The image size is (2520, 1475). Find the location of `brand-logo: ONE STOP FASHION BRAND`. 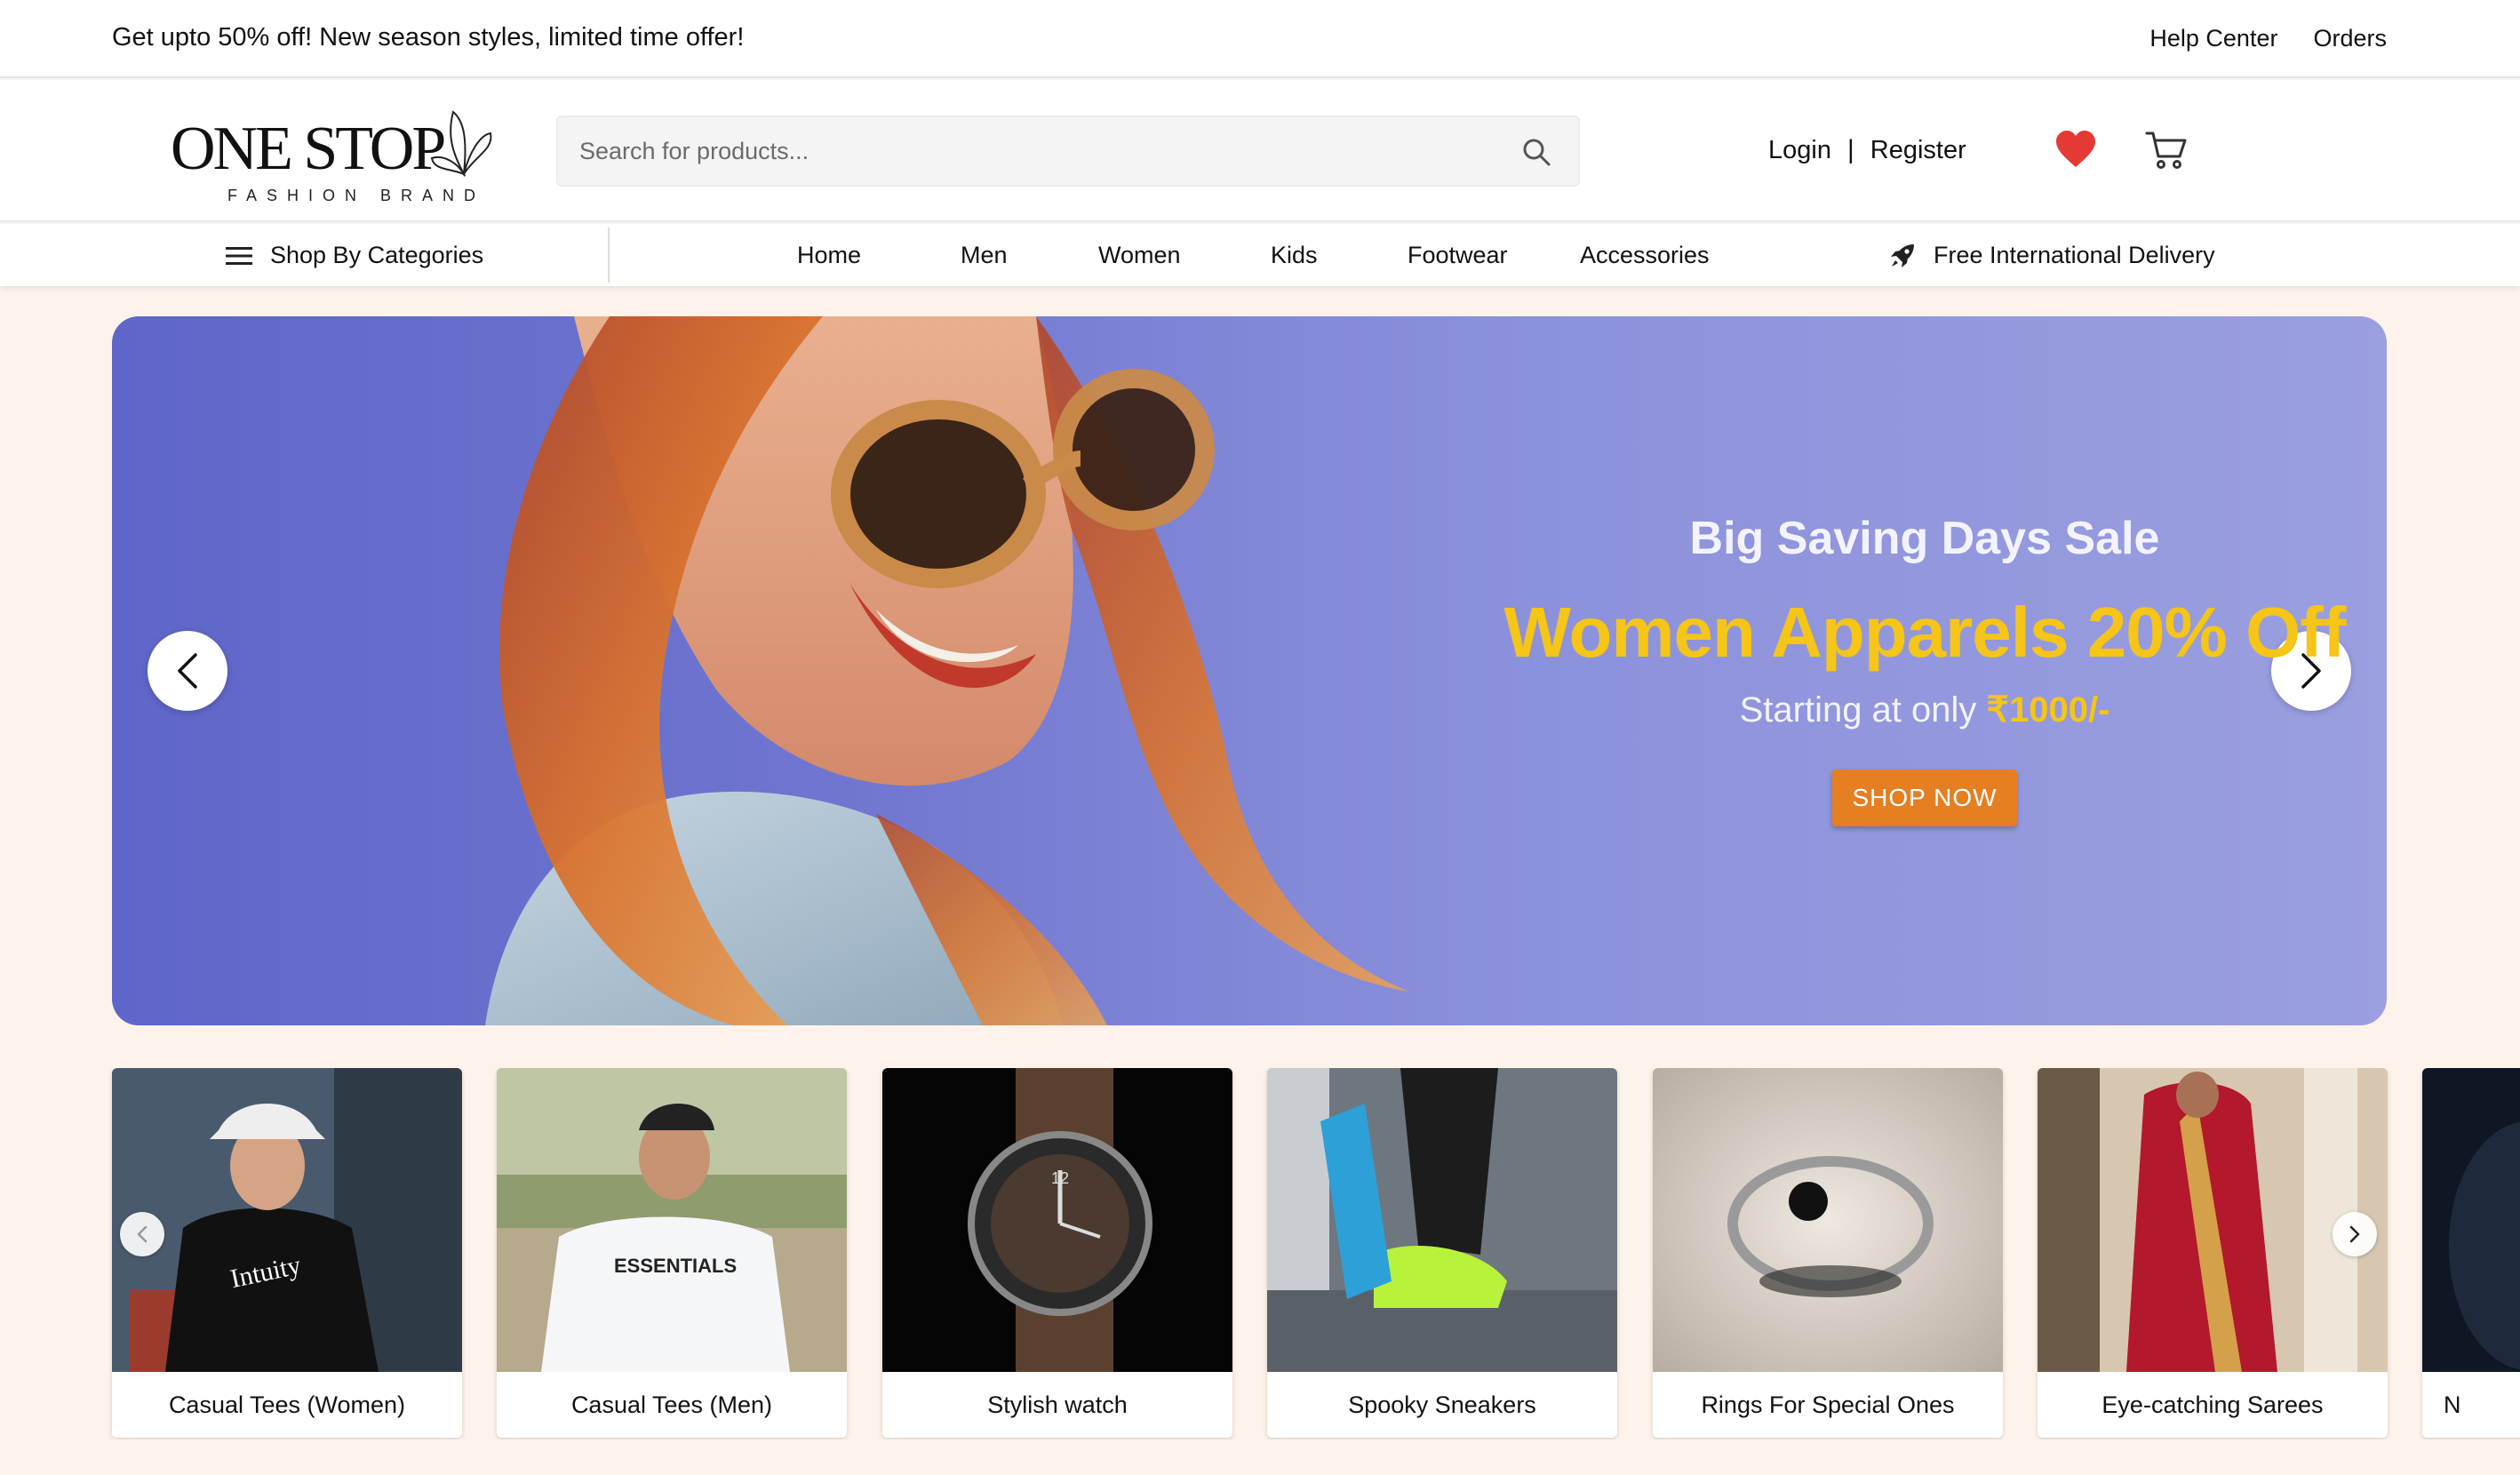

brand-logo: ONE STOP FASHION BRAND is located at coordinates (346, 150).